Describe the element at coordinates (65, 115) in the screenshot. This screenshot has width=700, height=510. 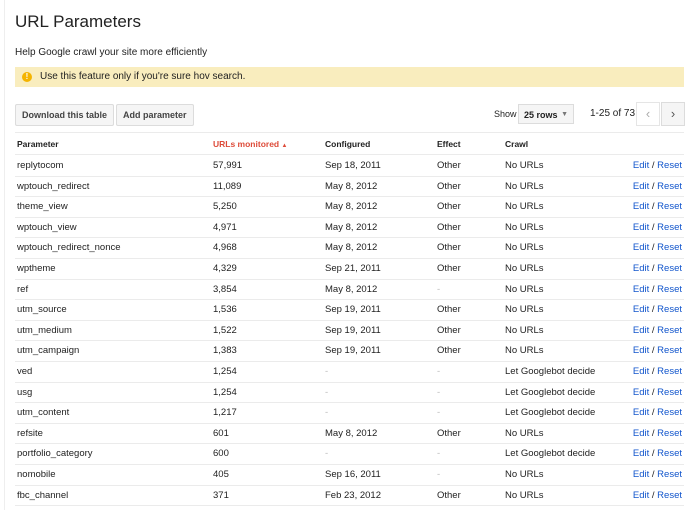
I see `download-table-button: Download this table` at that location.